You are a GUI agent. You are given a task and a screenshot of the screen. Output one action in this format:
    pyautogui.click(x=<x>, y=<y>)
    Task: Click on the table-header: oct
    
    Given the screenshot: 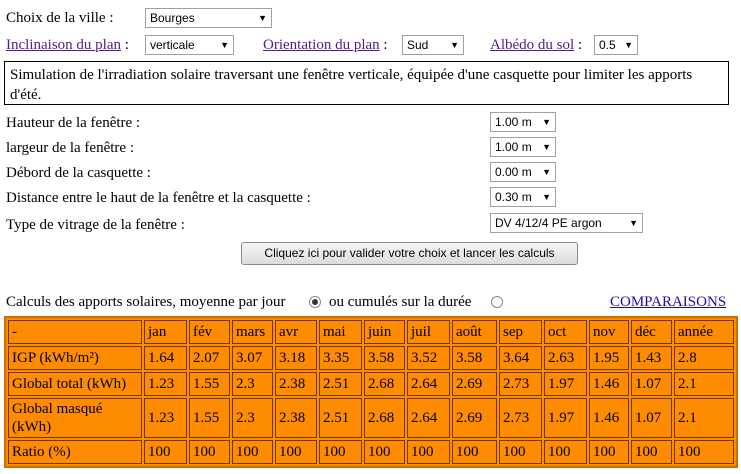 What is the action you would take?
    pyautogui.click(x=565, y=332)
    